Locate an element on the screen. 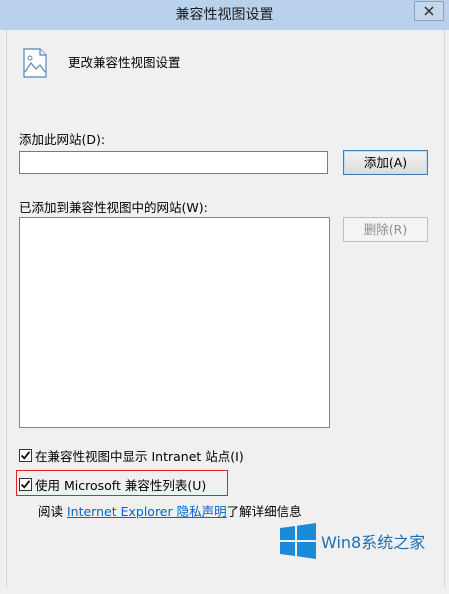 This screenshot has width=449, height=594. show-intranet-label: 在兼容性视图中显示 Intranet 站点(I) is located at coordinates (139, 456).